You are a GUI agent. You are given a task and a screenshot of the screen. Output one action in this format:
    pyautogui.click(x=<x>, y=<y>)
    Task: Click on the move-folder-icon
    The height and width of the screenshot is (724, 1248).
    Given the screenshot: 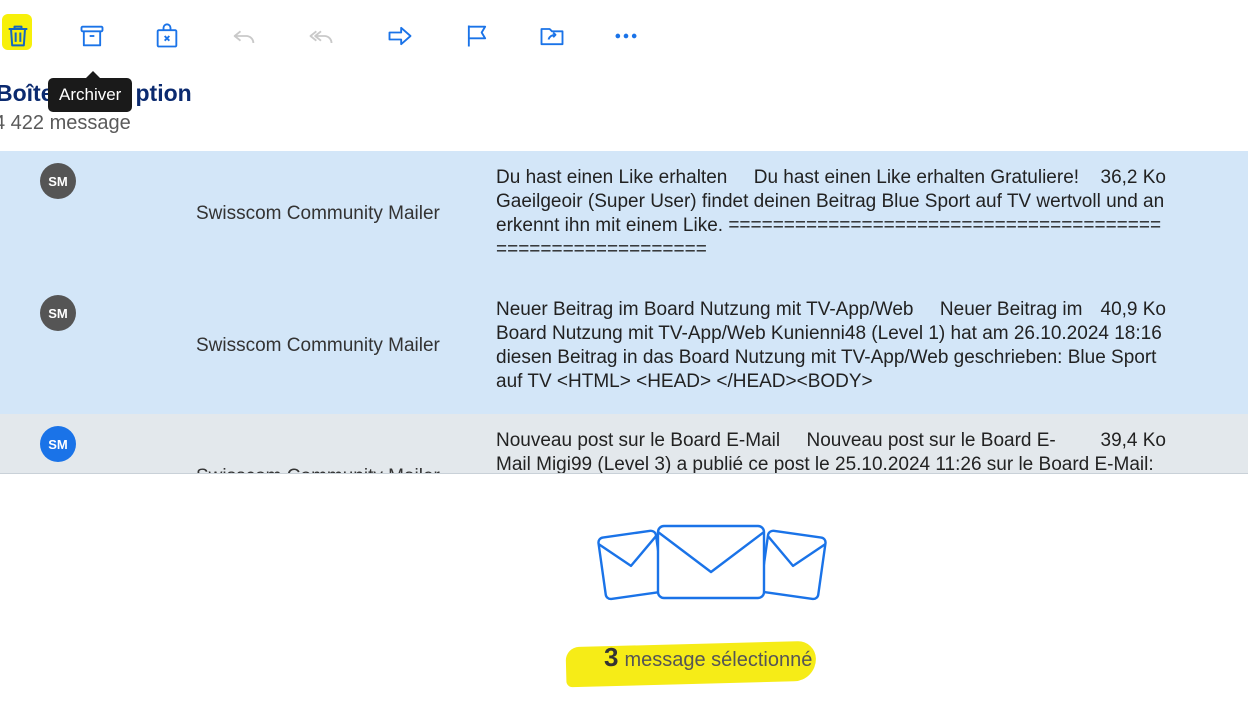 What is the action you would take?
    pyautogui.click(x=552, y=37)
    